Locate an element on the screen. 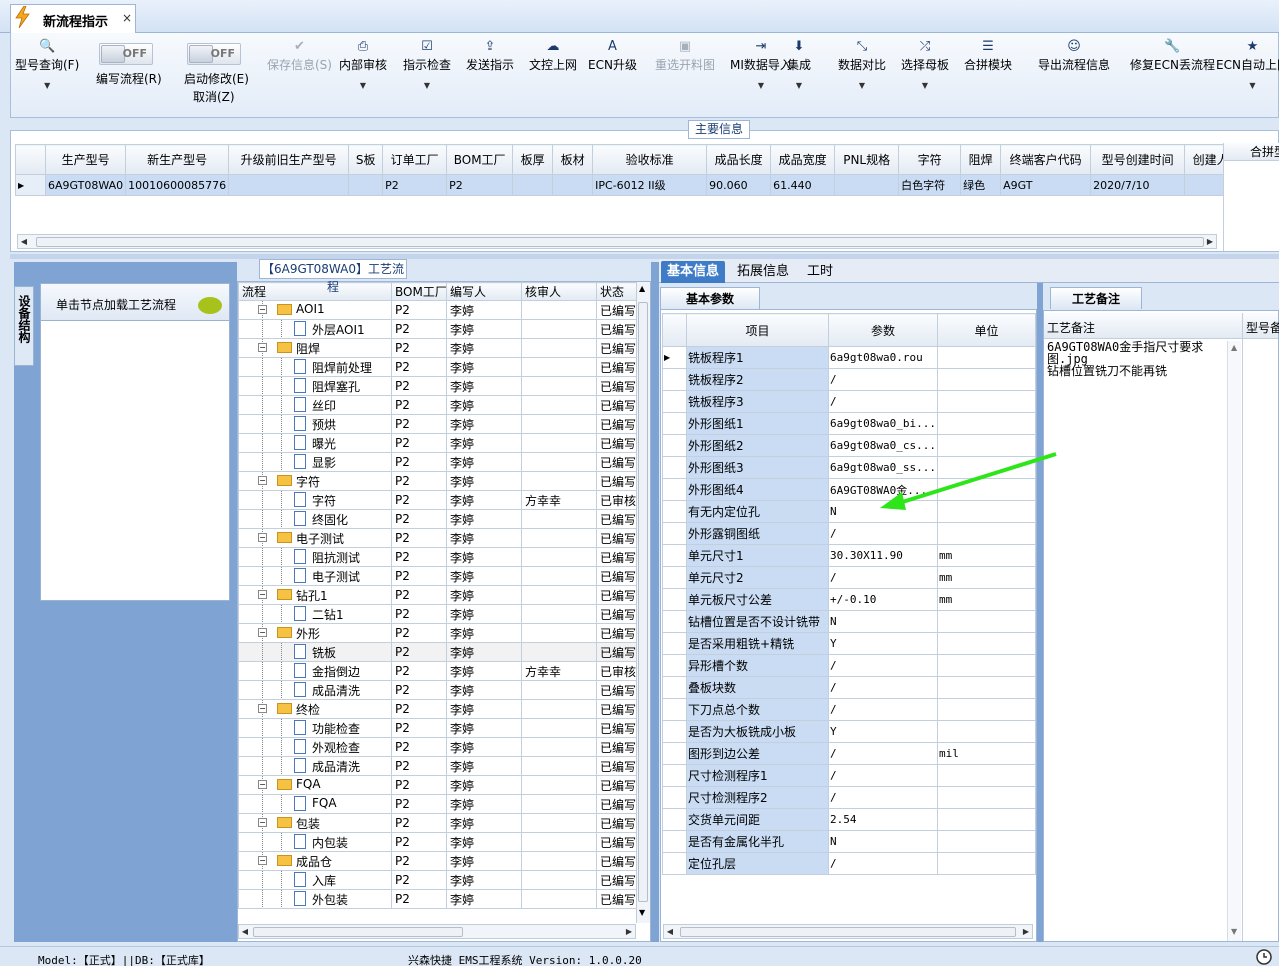 The image size is (1279, 966). param-row: 叠板块数 / is located at coordinates (848, 687).